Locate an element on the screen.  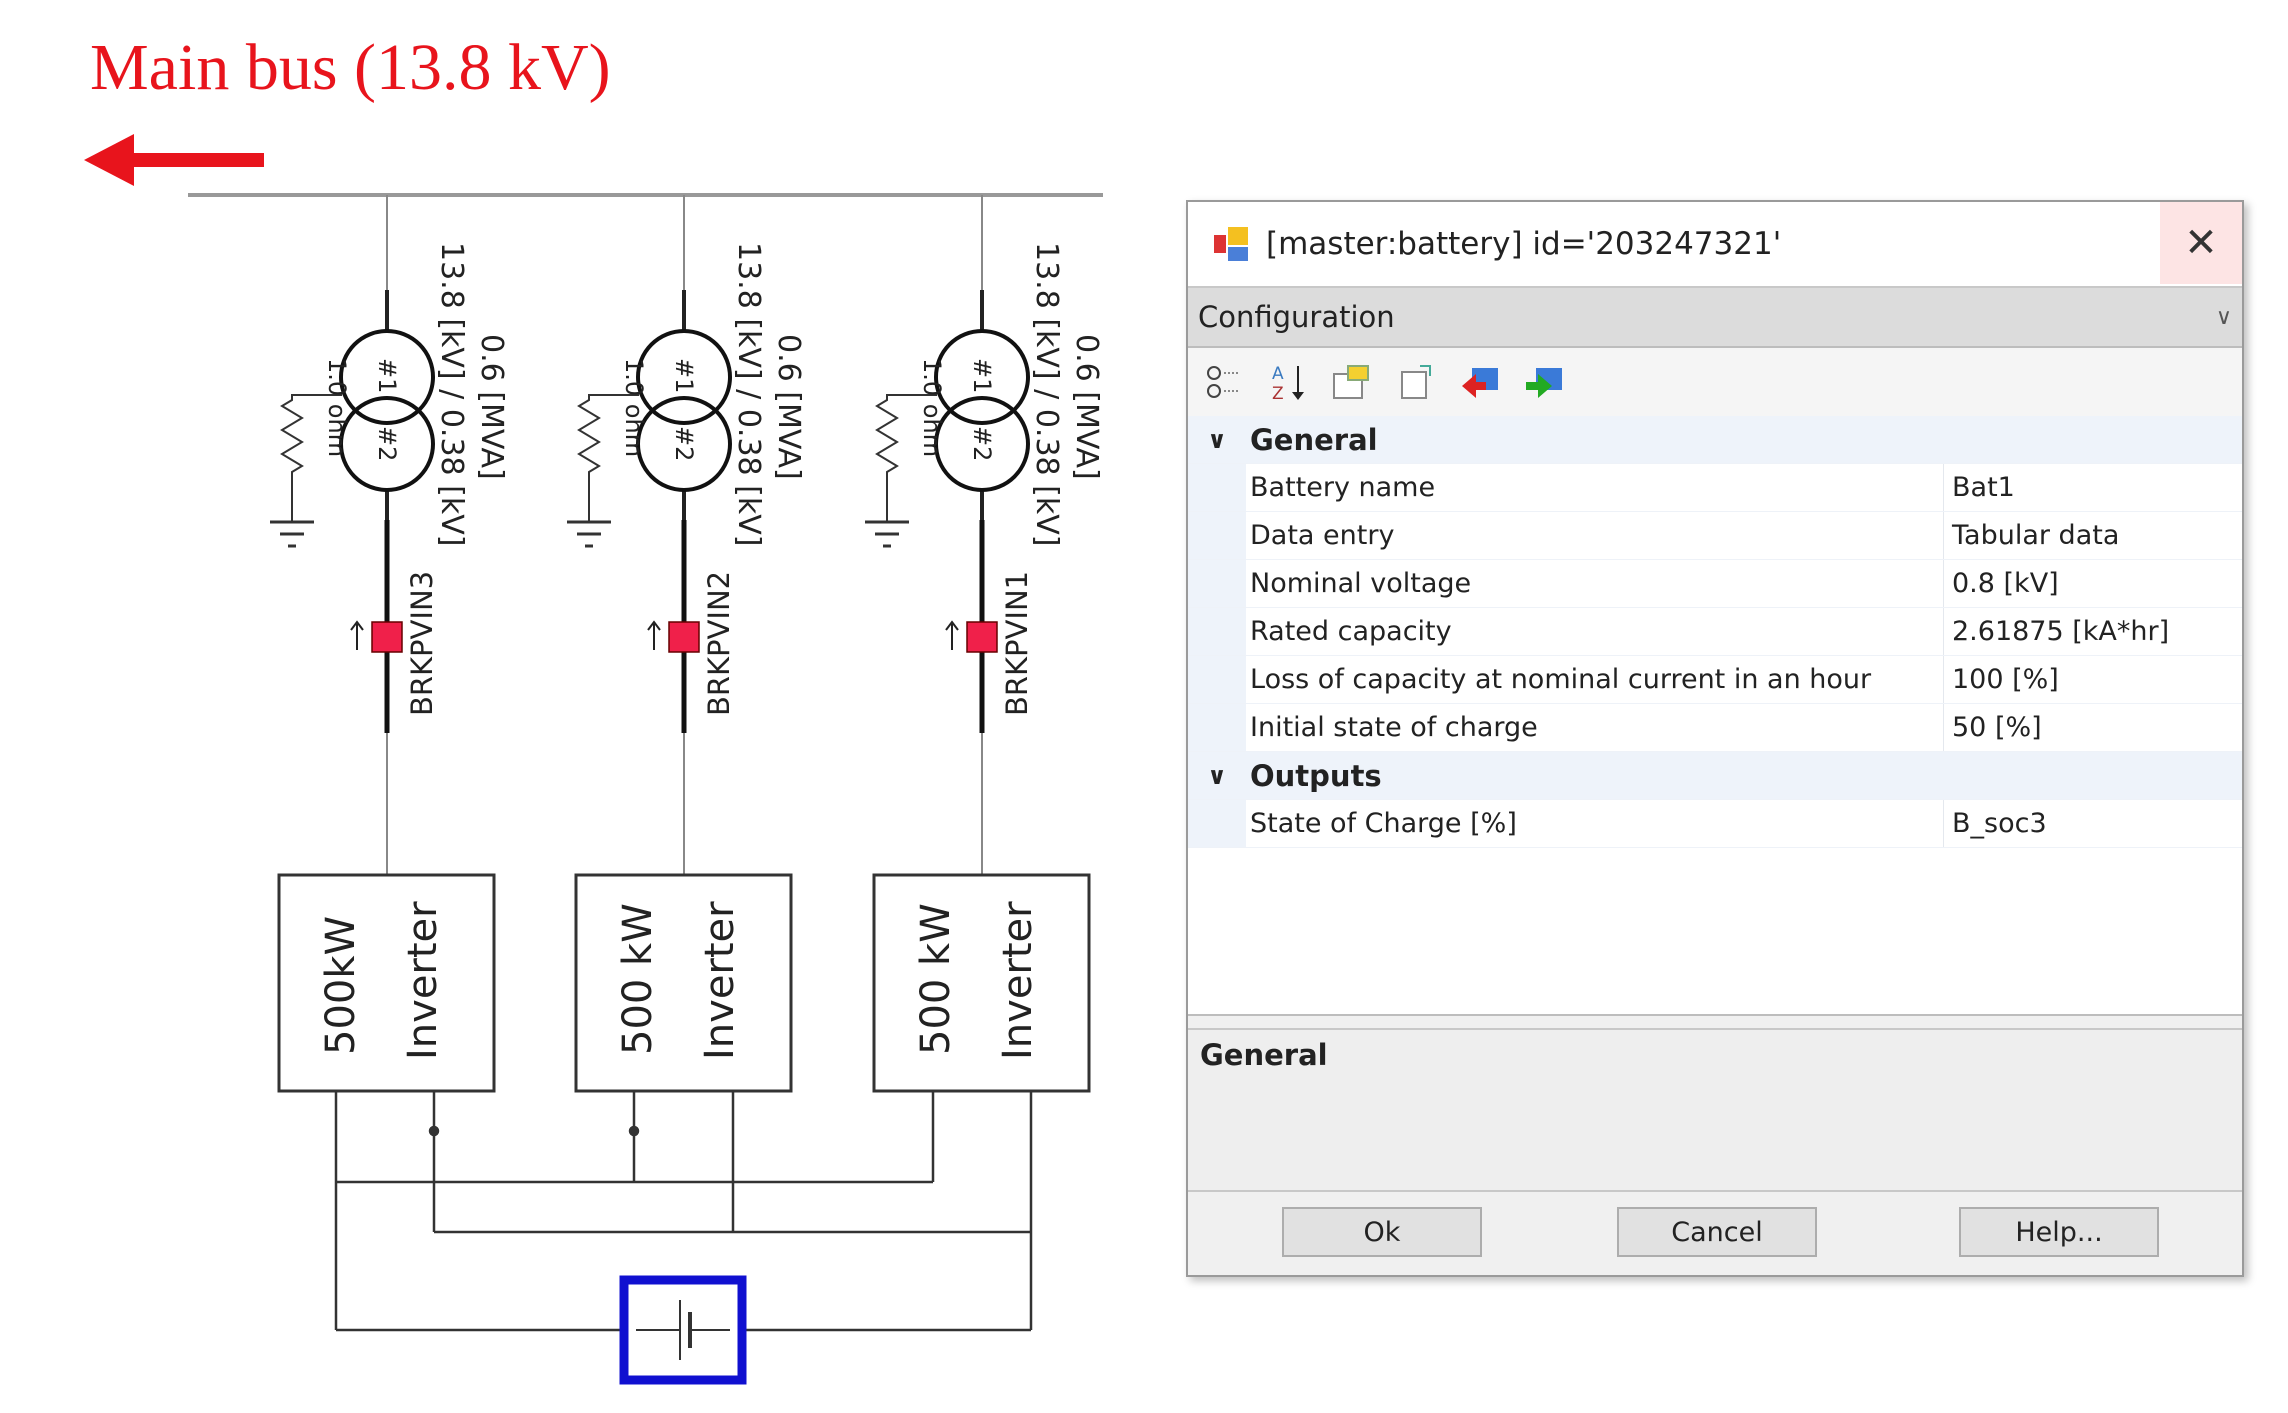
categorized-icon is located at coordinates (1224, 382).